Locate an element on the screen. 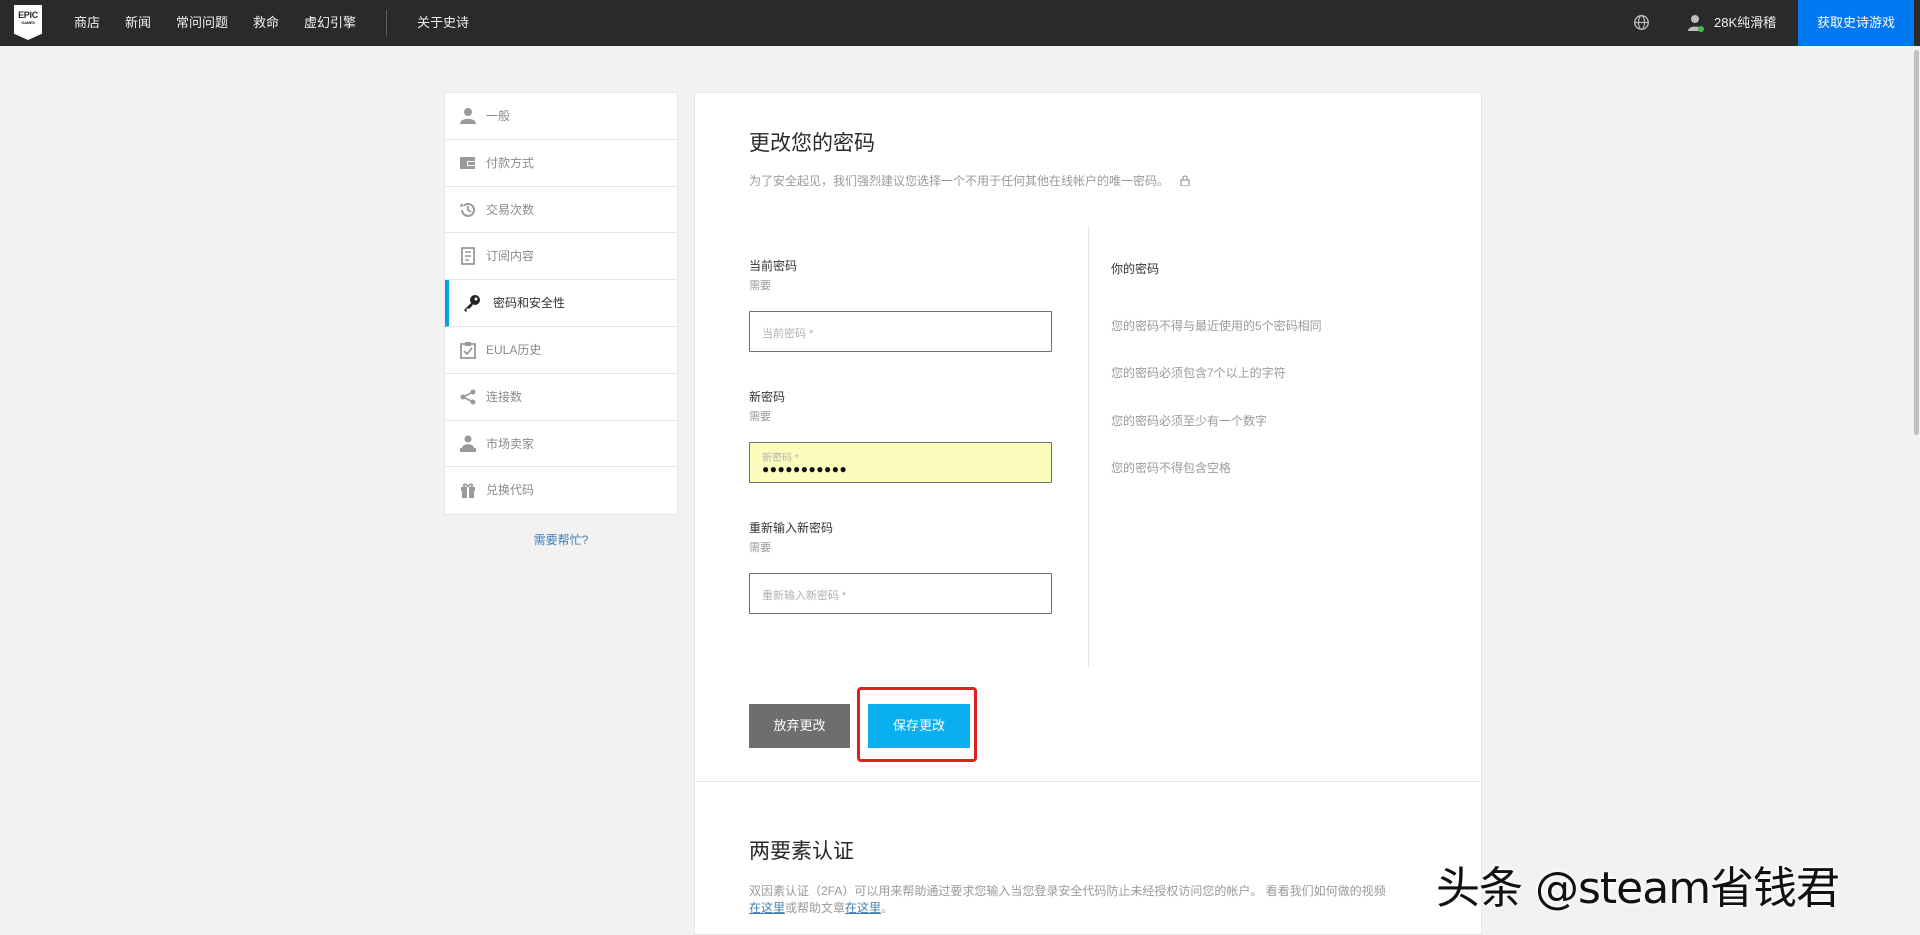  sidebar-item-eula-history: EULA历史 is located at coordinates (561, 350).